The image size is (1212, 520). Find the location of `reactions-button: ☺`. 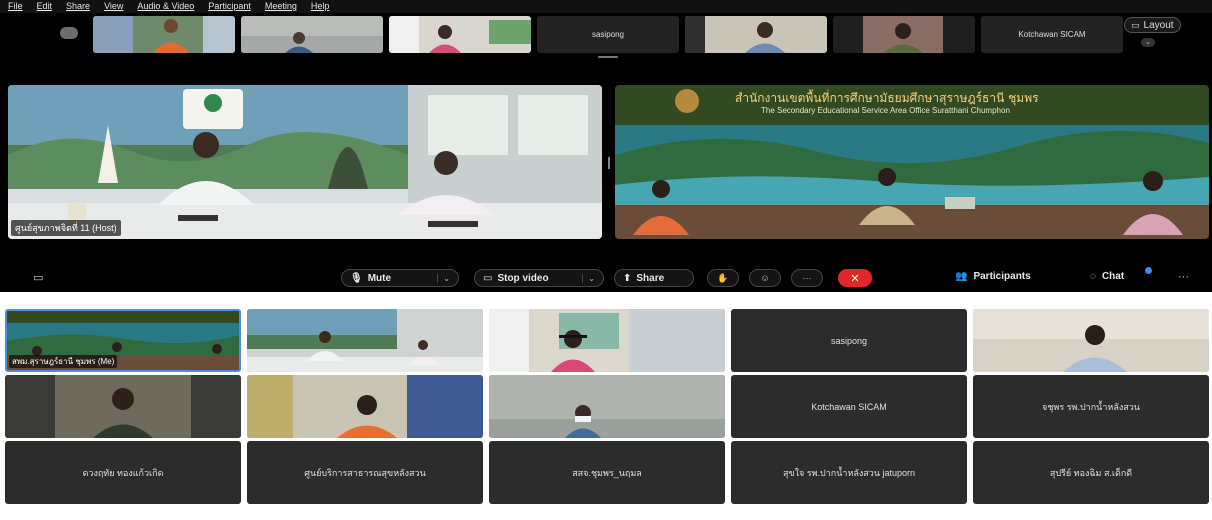

reactions-button: ☺ is located at coordinates (765, 278).